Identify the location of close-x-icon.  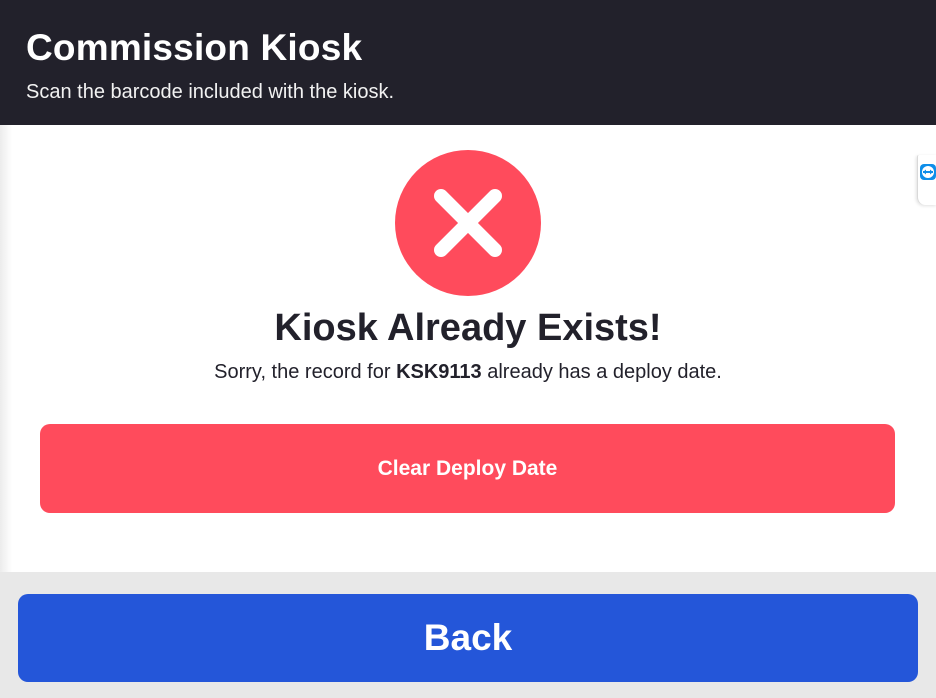
(468, 223).